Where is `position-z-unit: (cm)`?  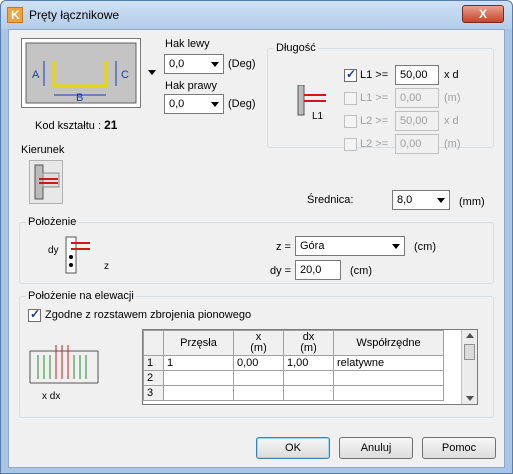 position-z-unit: (cm) is located at coordinates (425, 247).